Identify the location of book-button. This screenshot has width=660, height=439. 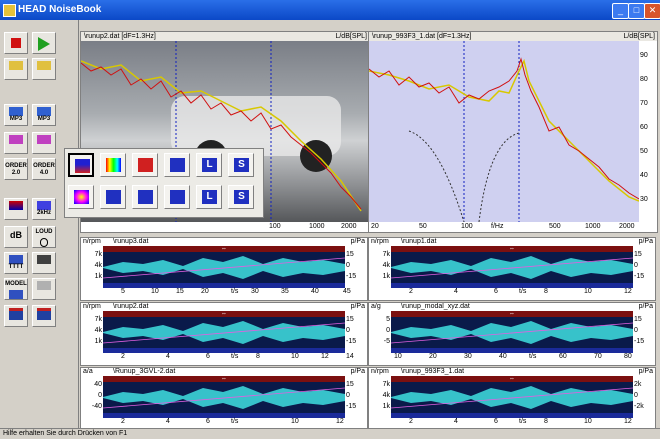
(16, 143).